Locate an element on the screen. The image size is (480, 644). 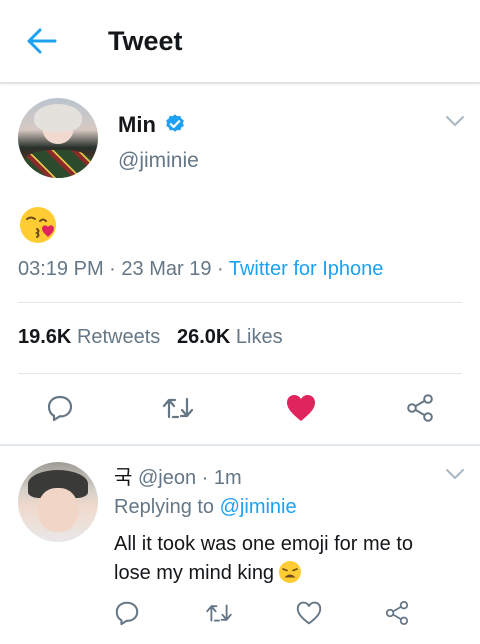
tweet-time: 03:19 PM is located at coordinates (61, 269).